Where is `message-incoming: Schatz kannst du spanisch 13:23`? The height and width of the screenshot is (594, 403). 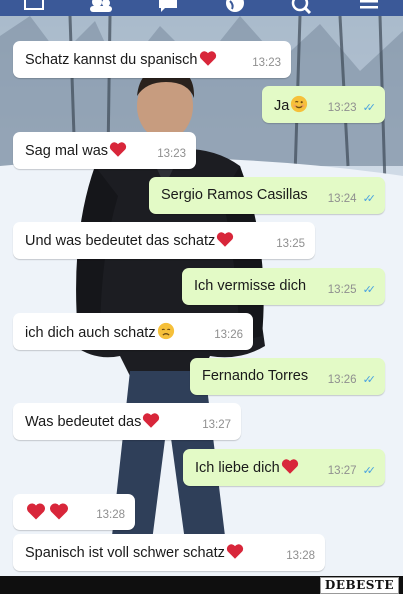 message-incoming: Schatz kannst du spanisch 13:23 is located at coordinates (152, 59).